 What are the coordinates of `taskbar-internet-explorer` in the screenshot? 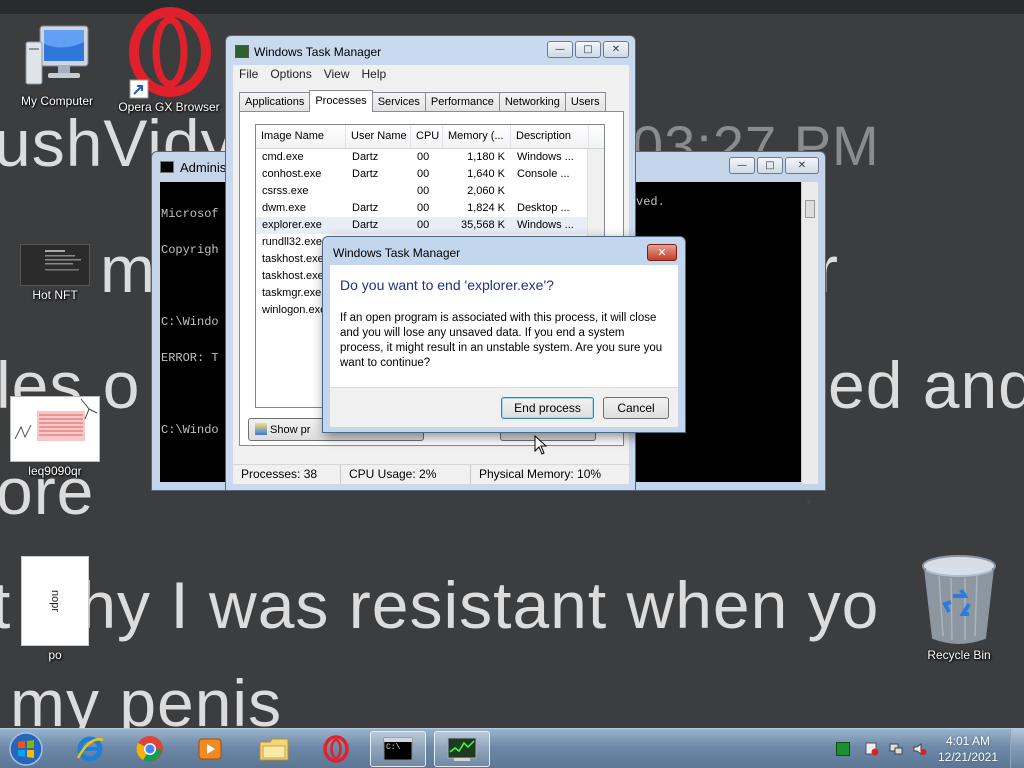 It's located at (90, 749).